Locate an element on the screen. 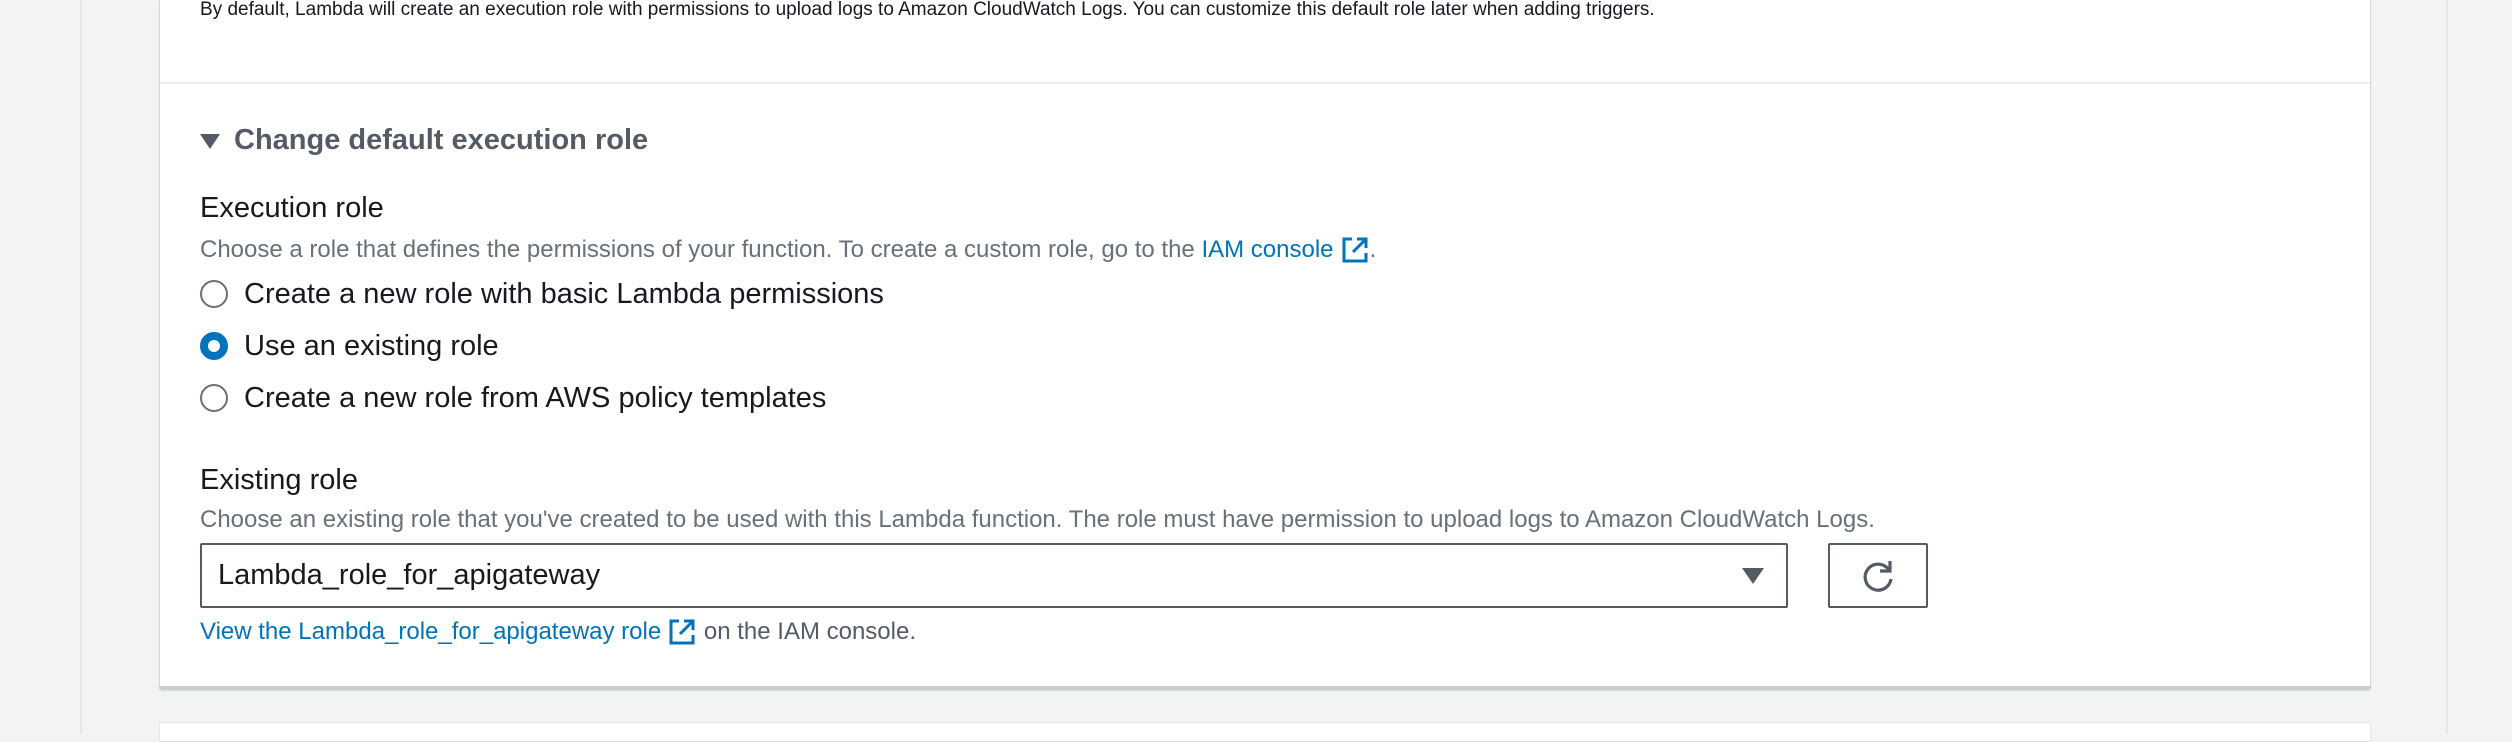  next-panel is located at coordinates (1265, 732).